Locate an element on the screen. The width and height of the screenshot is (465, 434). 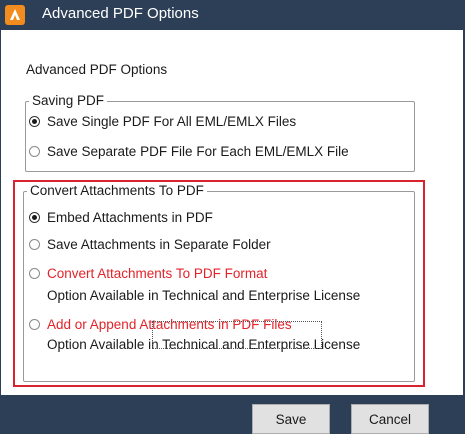
radio-convert-attachments-pdf: Convert Attachments To PDF Format is located at coordinates (148, 273).